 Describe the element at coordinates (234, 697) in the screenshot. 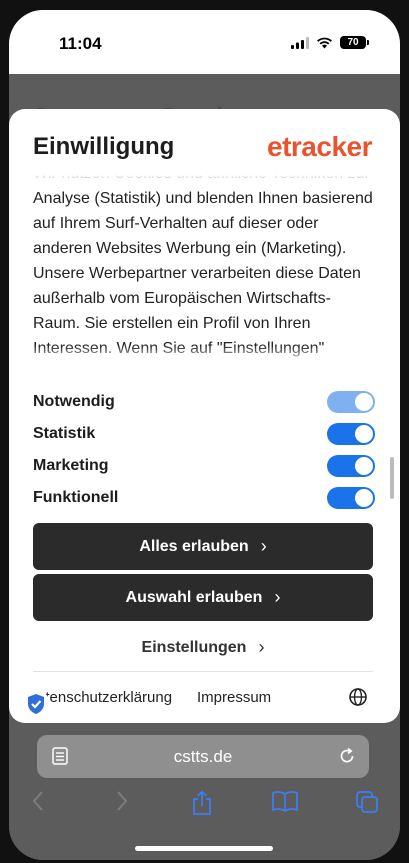

I see `imprint-link: Impressum` at that location.